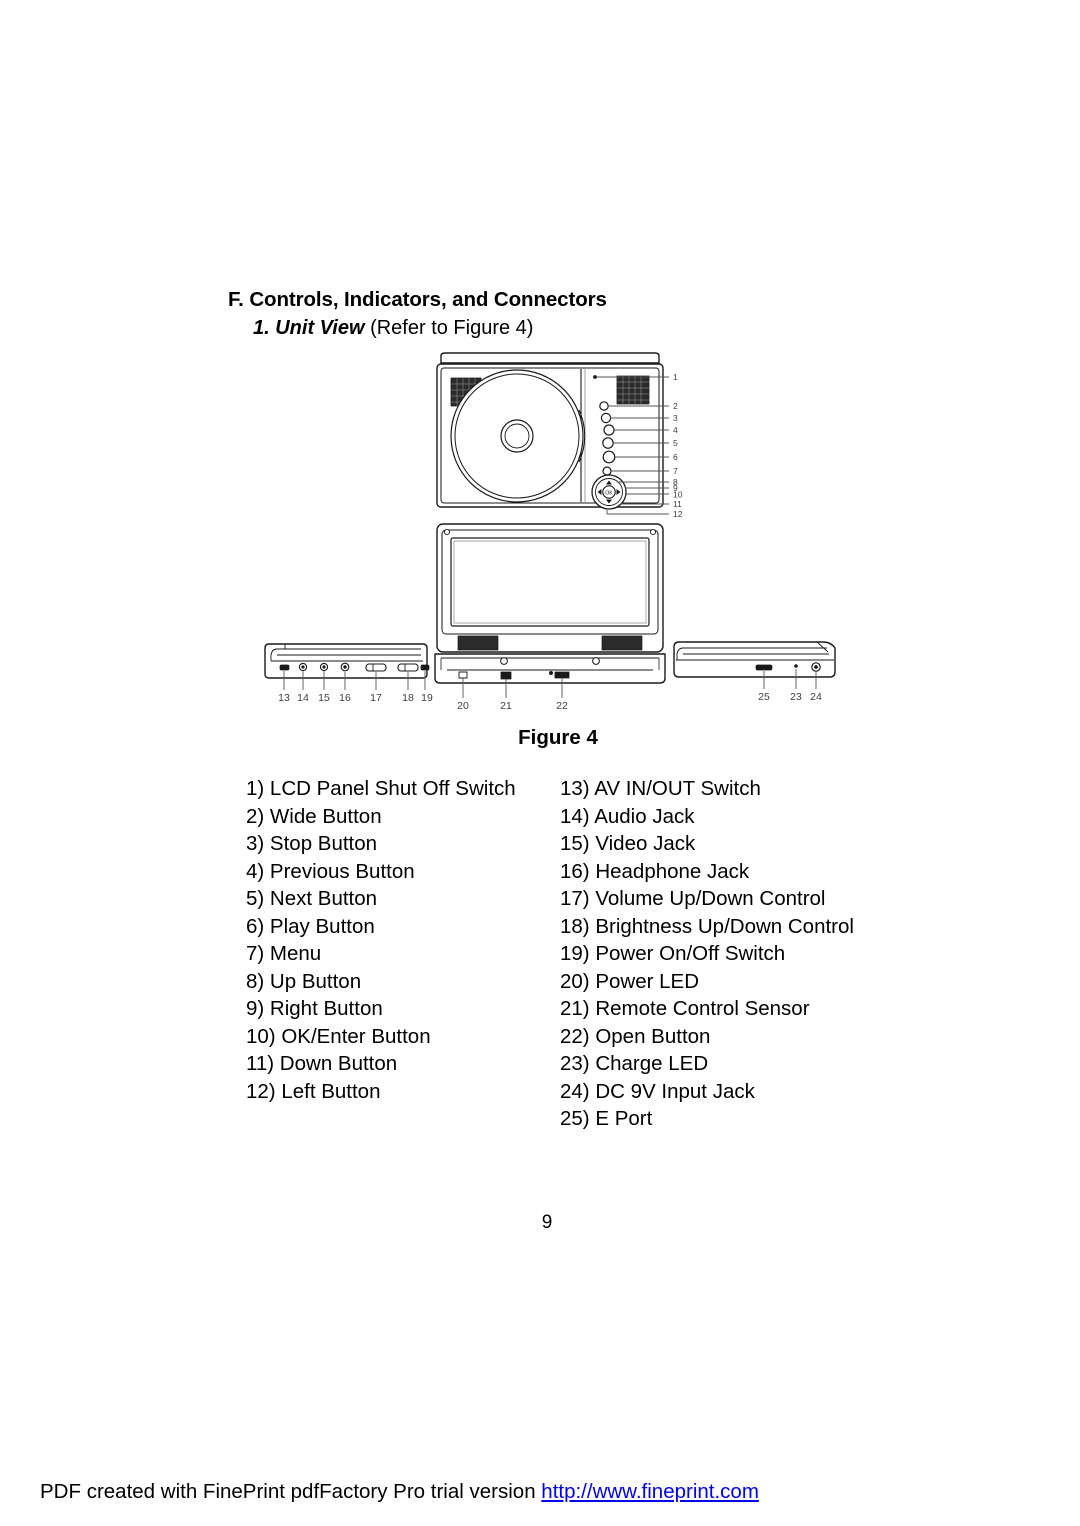  What do you see at coordinates (678, 495) in the screenshot?
I see `svg-text: 10` at bounding box center [678, 495].